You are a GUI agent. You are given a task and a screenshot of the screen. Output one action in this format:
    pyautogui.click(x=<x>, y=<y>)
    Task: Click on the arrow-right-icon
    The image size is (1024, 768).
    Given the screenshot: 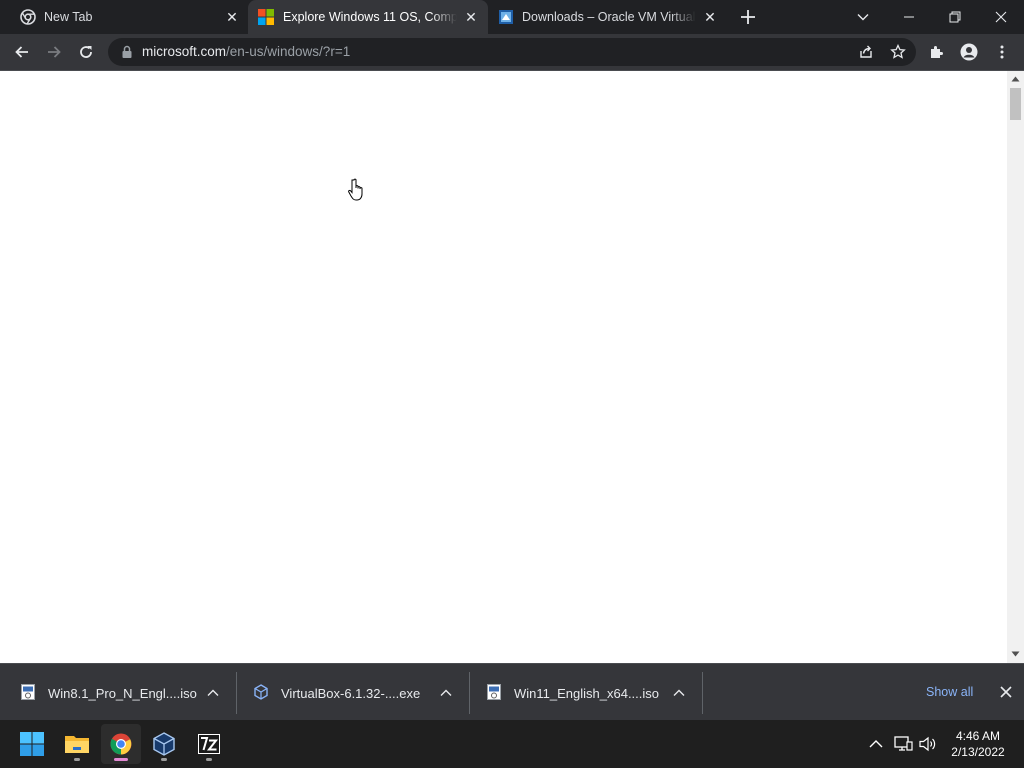 What is the action you would take?
    pyautogui.click(x=54, y=52)
    